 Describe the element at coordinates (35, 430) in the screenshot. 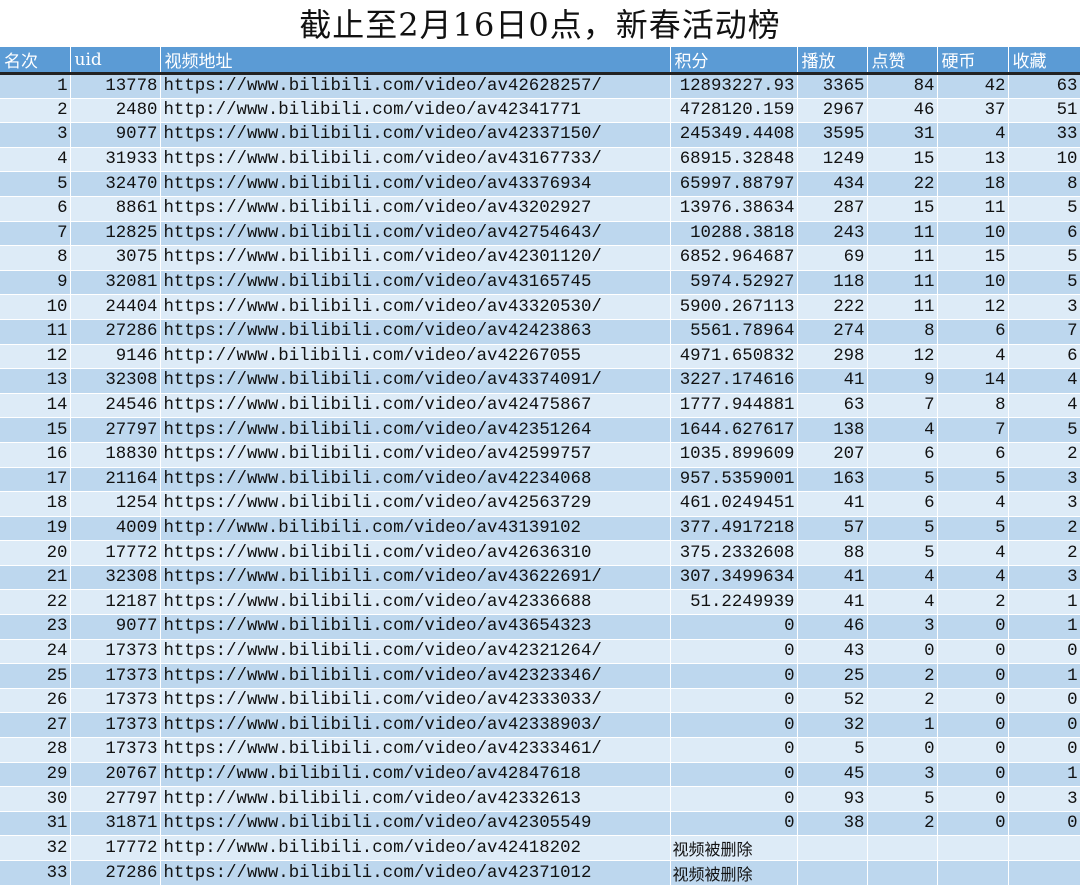

I see `rank-cell: 15` at that location.